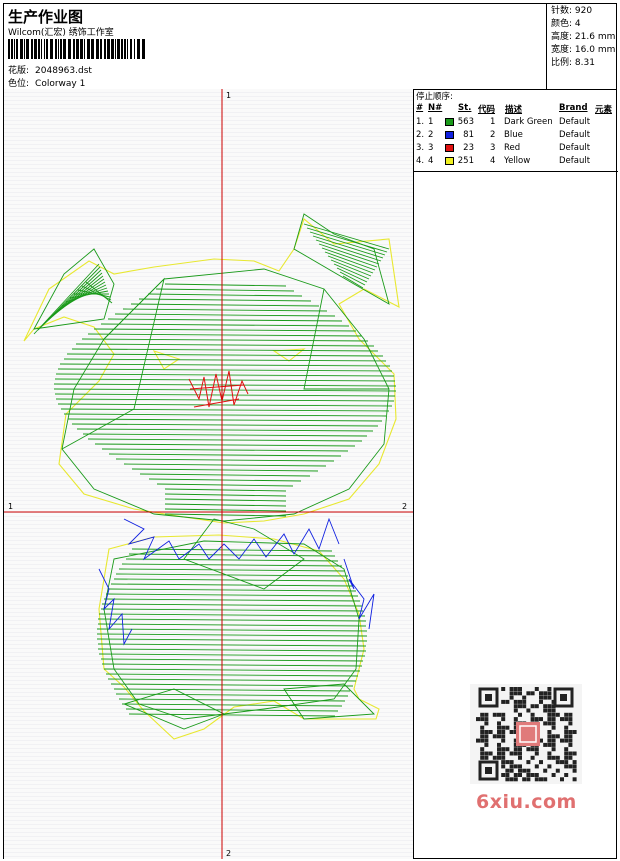 The width and height of the screenshot is (620, 861). What do you see at coordinates (19, 84) in the screenshot?
I see `colorway-label: 色位:` at bounding box center [19, 84].